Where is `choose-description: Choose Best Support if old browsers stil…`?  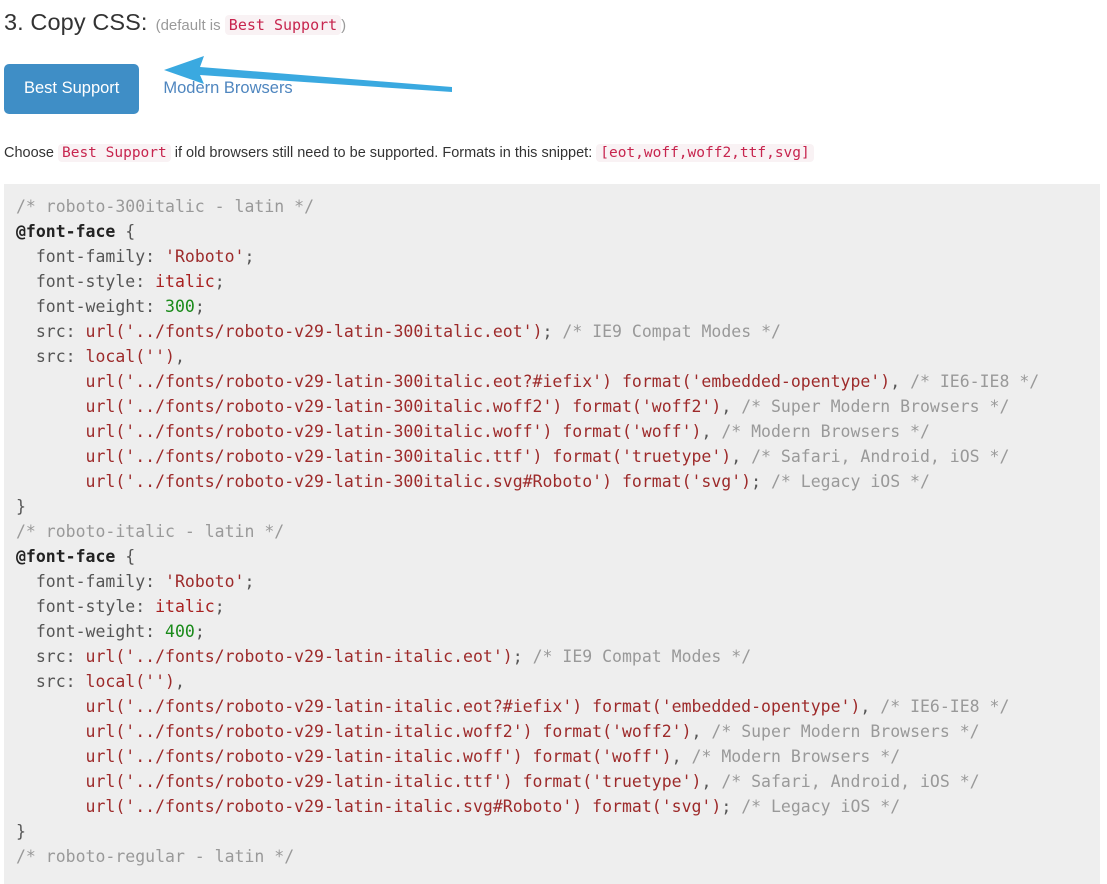
choose-description: Choose Best Support if old browsers stil… is located at coordinates (409, 153).